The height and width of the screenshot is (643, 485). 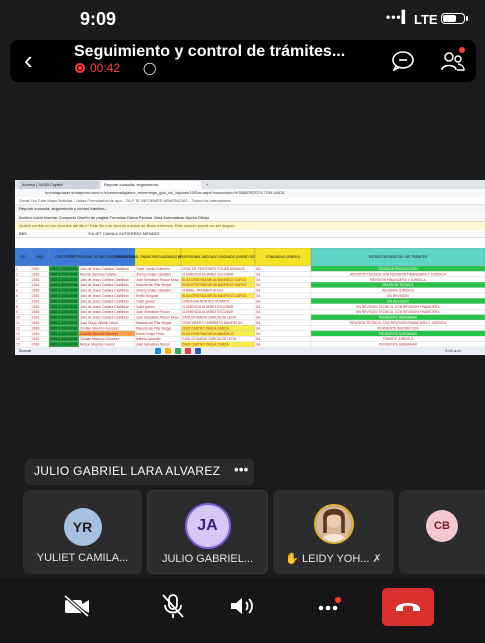 What do you see at coordinates (250, 351) in the screenshot?
I see `windows-taskbar: Buscar 9:09 a.m.` at bounding box center [250, 351].